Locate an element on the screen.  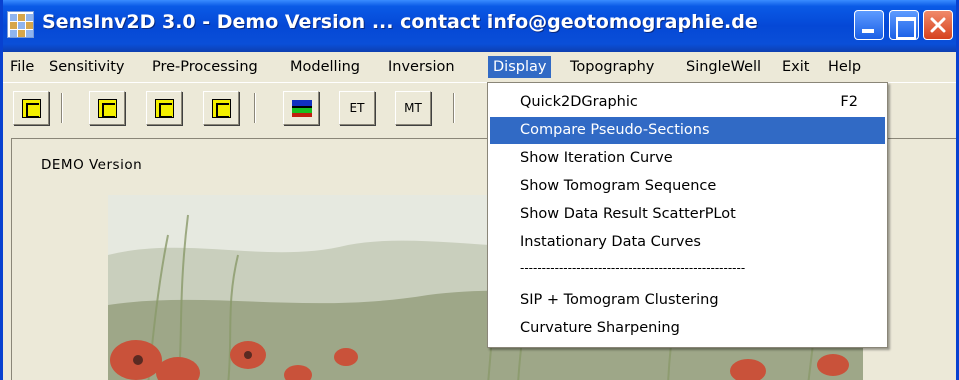
minimize-button is located at coordinates (869, 25).